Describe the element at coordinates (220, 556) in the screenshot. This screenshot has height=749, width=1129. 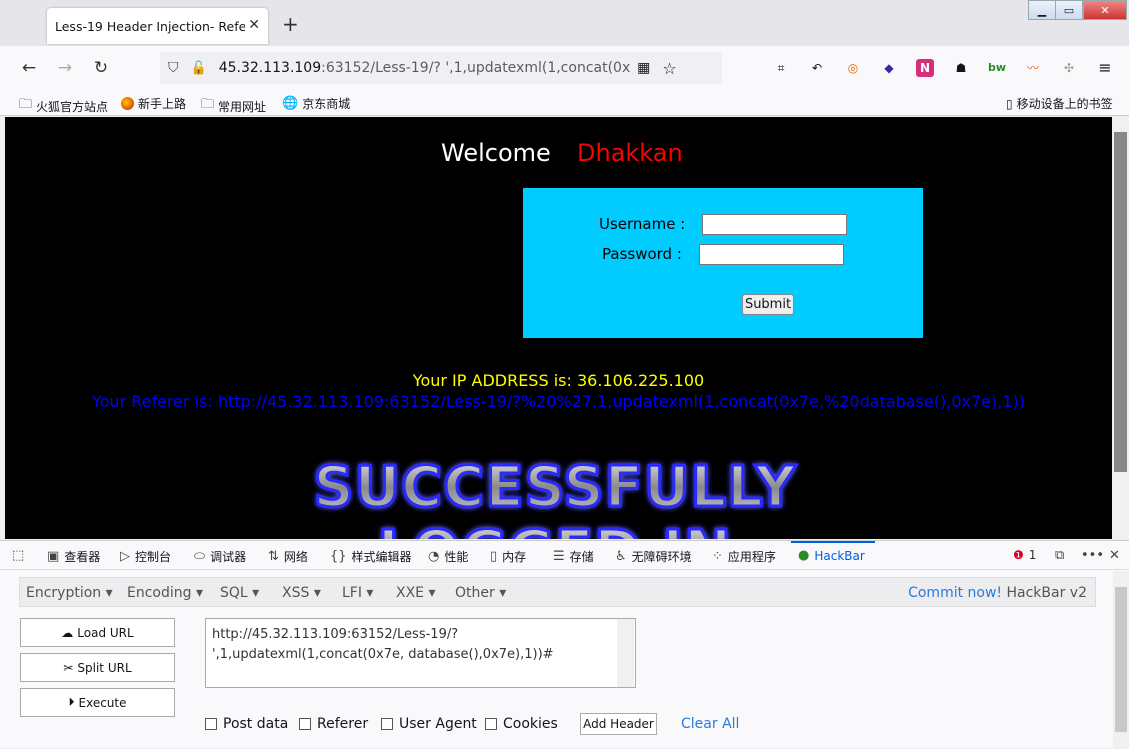
I see `tab-debugger: ⬭ 调试器` at that location.